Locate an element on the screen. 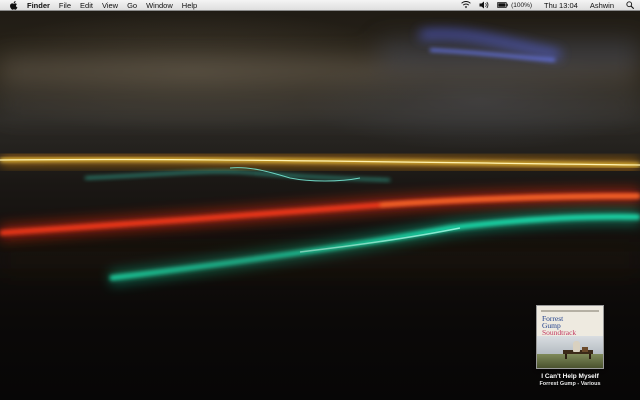 The image size is (640, 400). now-playing-track-title: I Can't Help Myself is located at coordinates (570, 376).